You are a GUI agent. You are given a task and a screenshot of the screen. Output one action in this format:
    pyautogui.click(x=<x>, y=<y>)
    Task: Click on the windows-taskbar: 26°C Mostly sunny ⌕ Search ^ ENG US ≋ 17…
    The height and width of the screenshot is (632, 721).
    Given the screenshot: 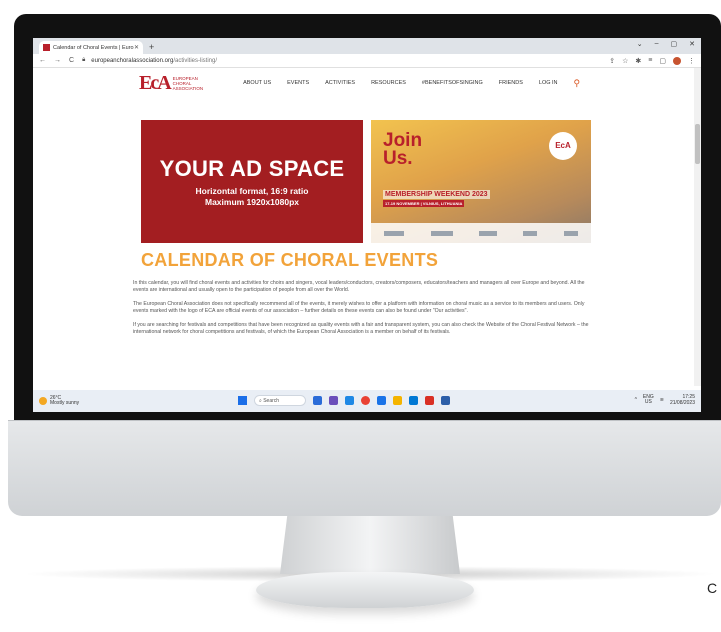 What is the action you would take?
    pyautogui.click(x=367, y=401)
    